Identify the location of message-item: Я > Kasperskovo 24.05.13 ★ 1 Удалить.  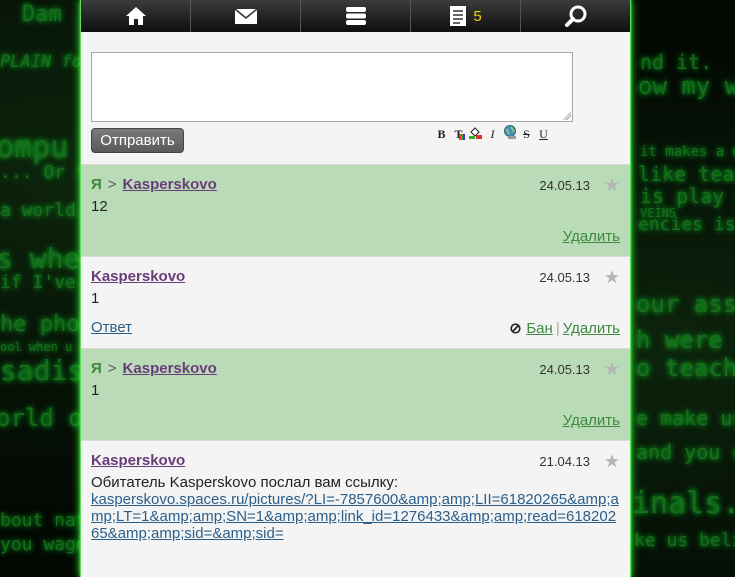
(355, 394).